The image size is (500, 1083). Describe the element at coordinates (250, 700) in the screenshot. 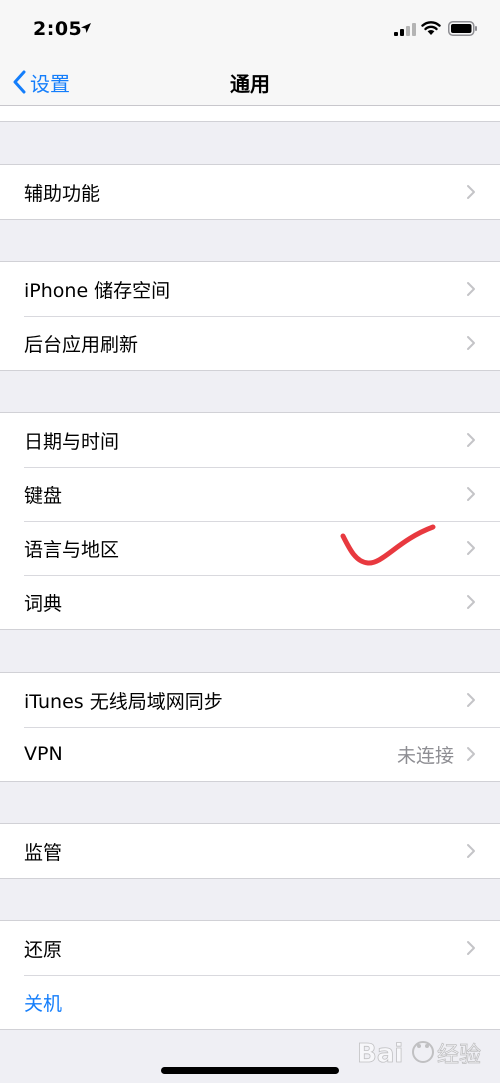

I see `list-item-itunes-wifi-sync: iTunes 无线局域网同步` at that location.